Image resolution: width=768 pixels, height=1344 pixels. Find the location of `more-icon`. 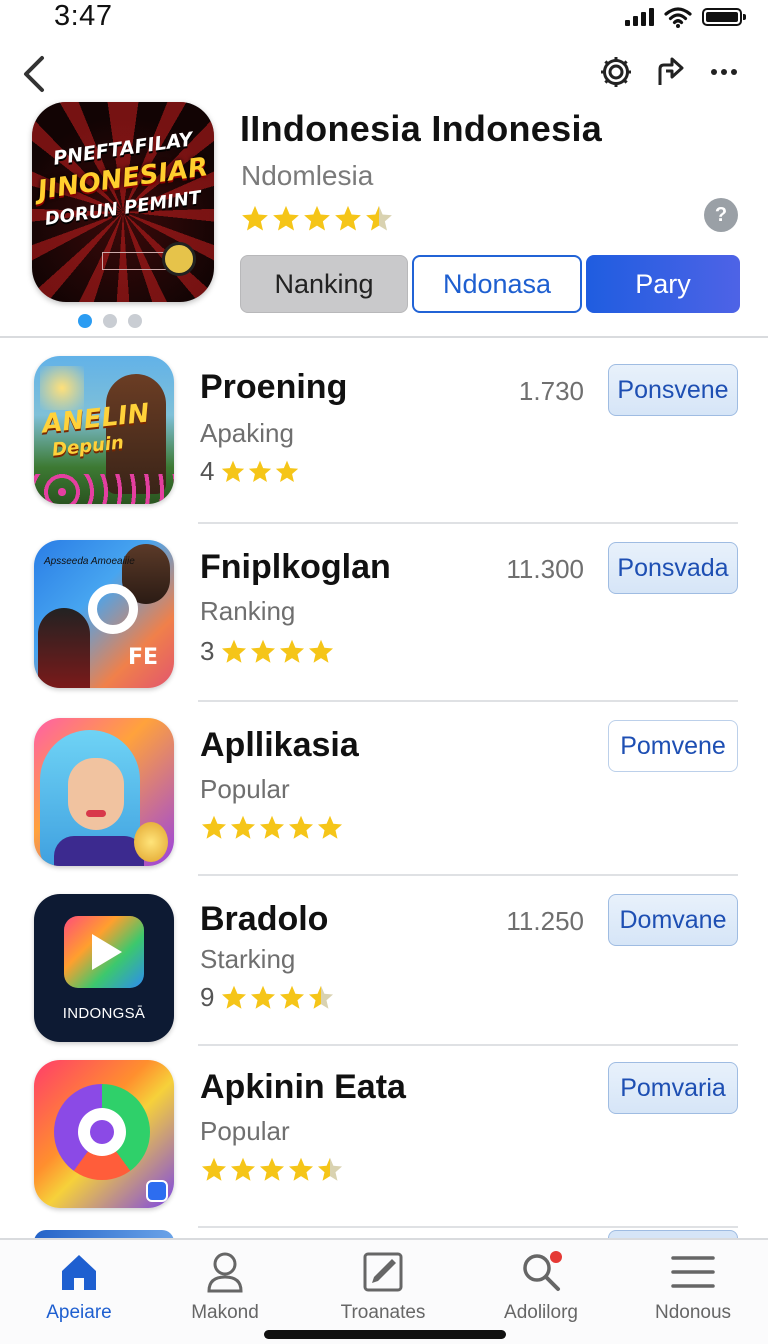

more-icon is located at coordinates (724, 72).